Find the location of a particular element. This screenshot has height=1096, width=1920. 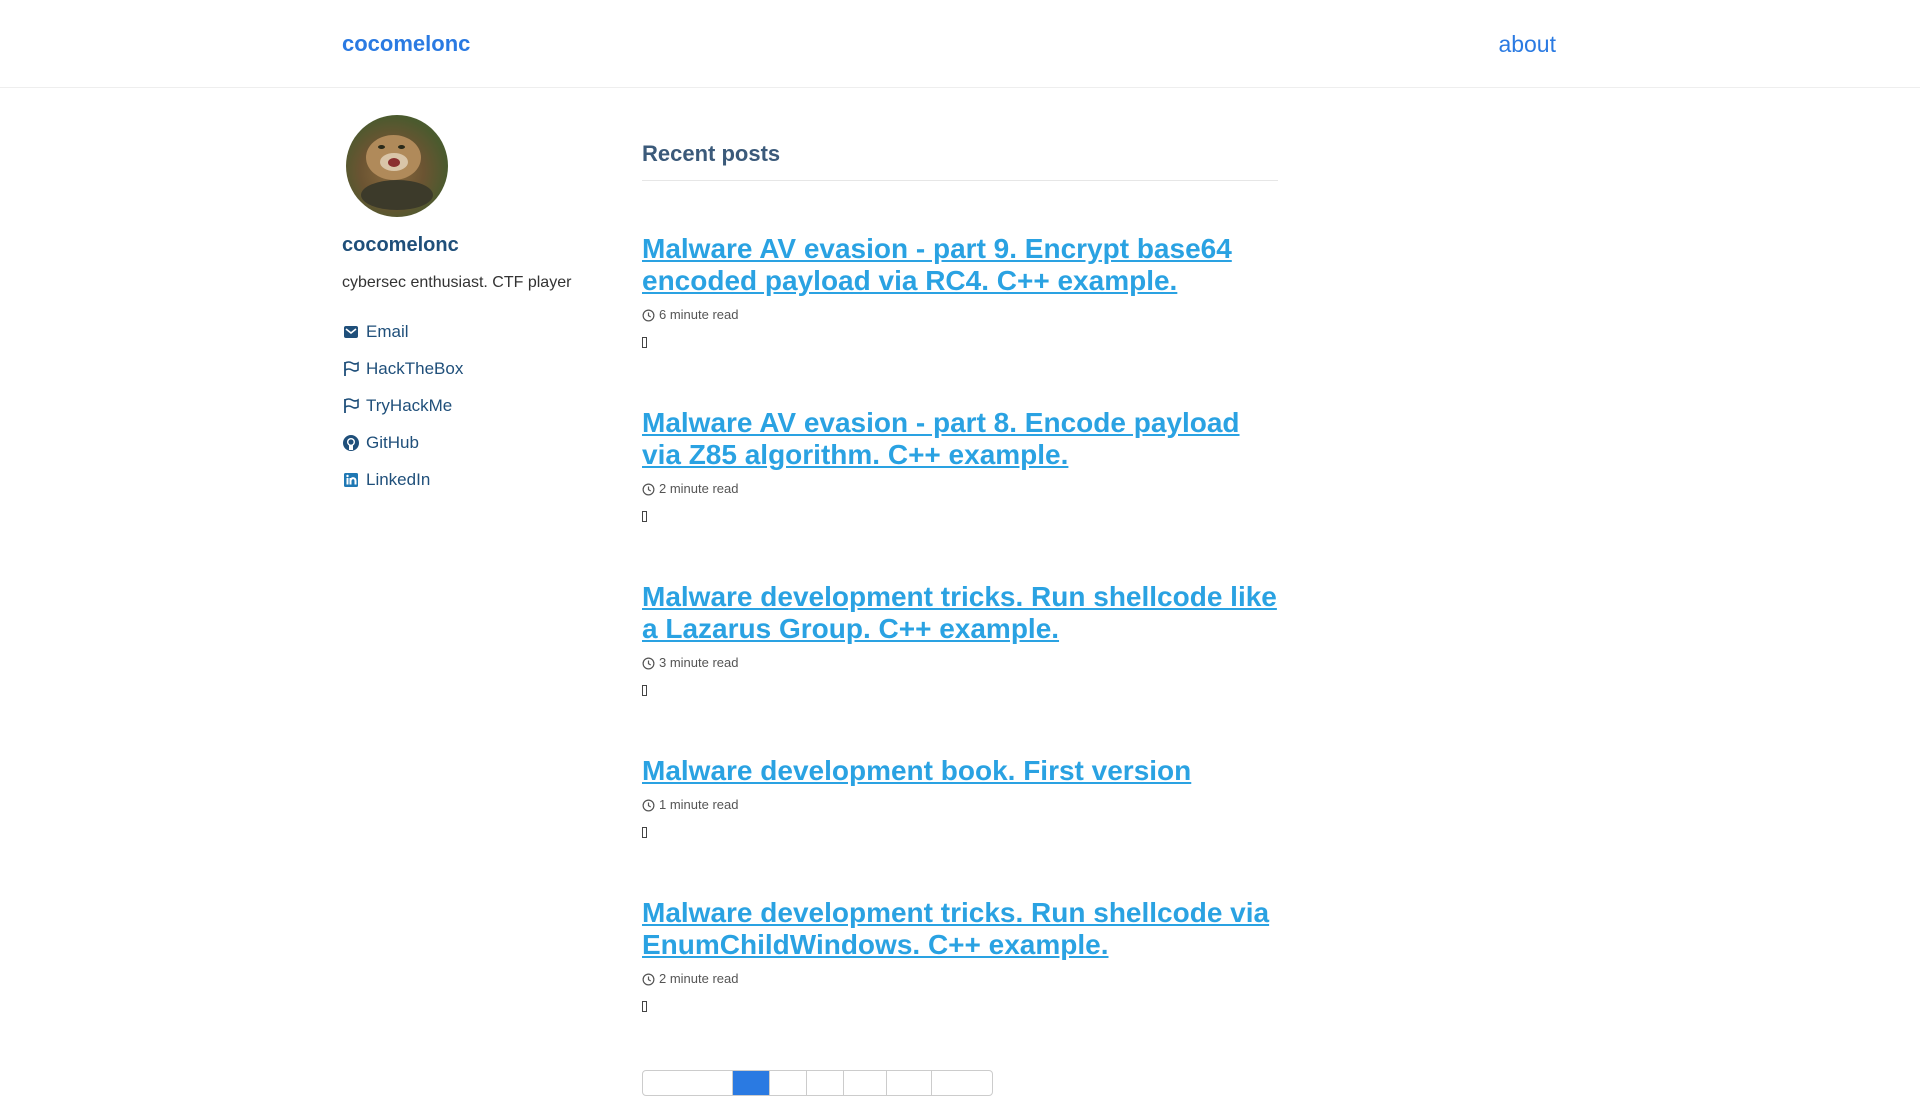

avatar is located at coordinates (397, 166).